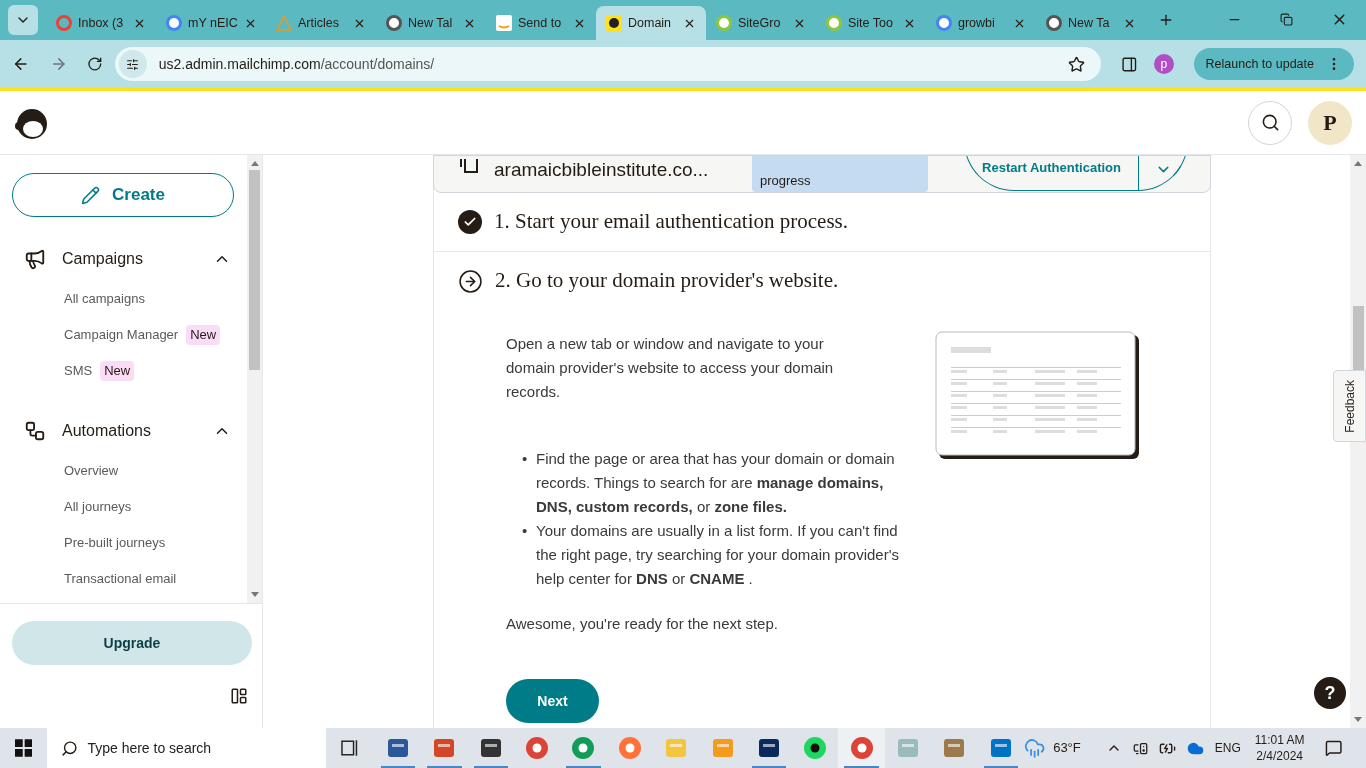 The width and height of the screenshot is (1366, 768). I want to click on step-title: 1. Start your email authentication process., so click(671, 222).